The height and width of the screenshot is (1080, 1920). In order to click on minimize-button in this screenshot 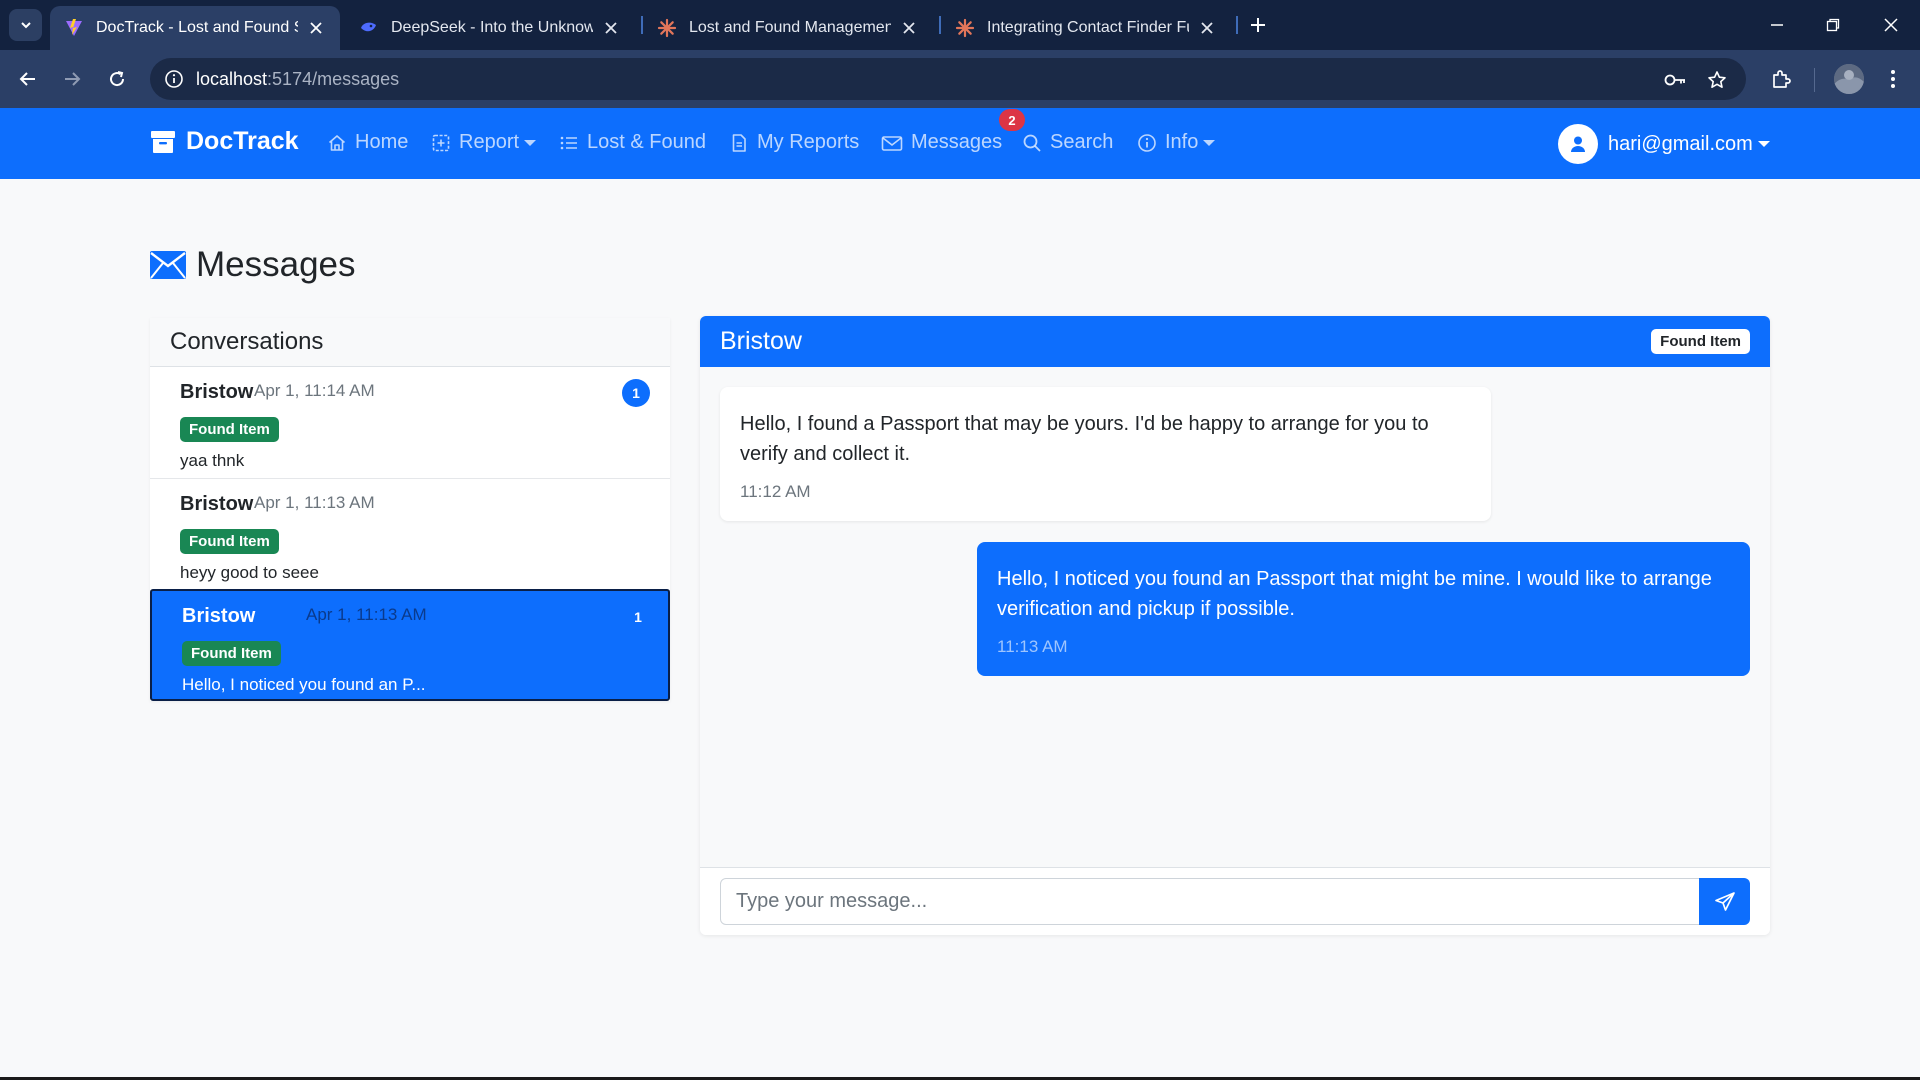, I will do `click(1777, 25)`.